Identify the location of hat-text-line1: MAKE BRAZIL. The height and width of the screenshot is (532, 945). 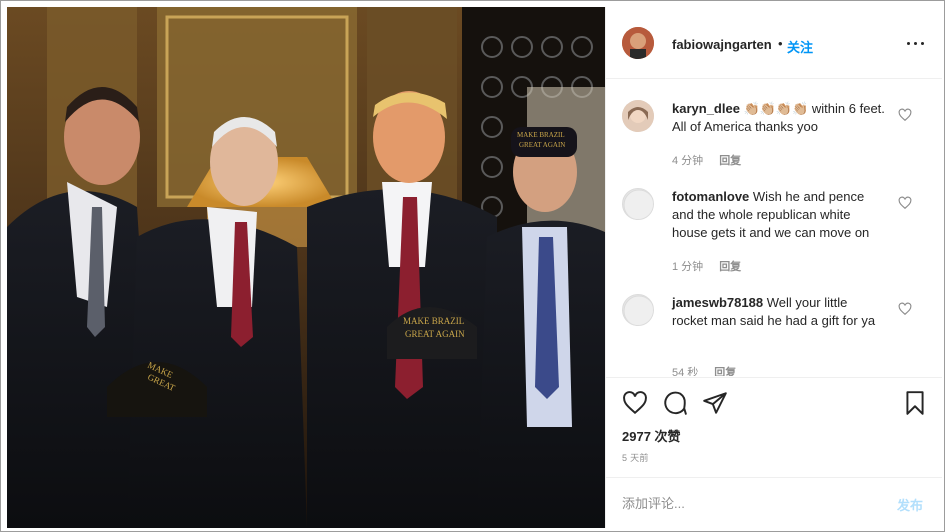
(433, 321).